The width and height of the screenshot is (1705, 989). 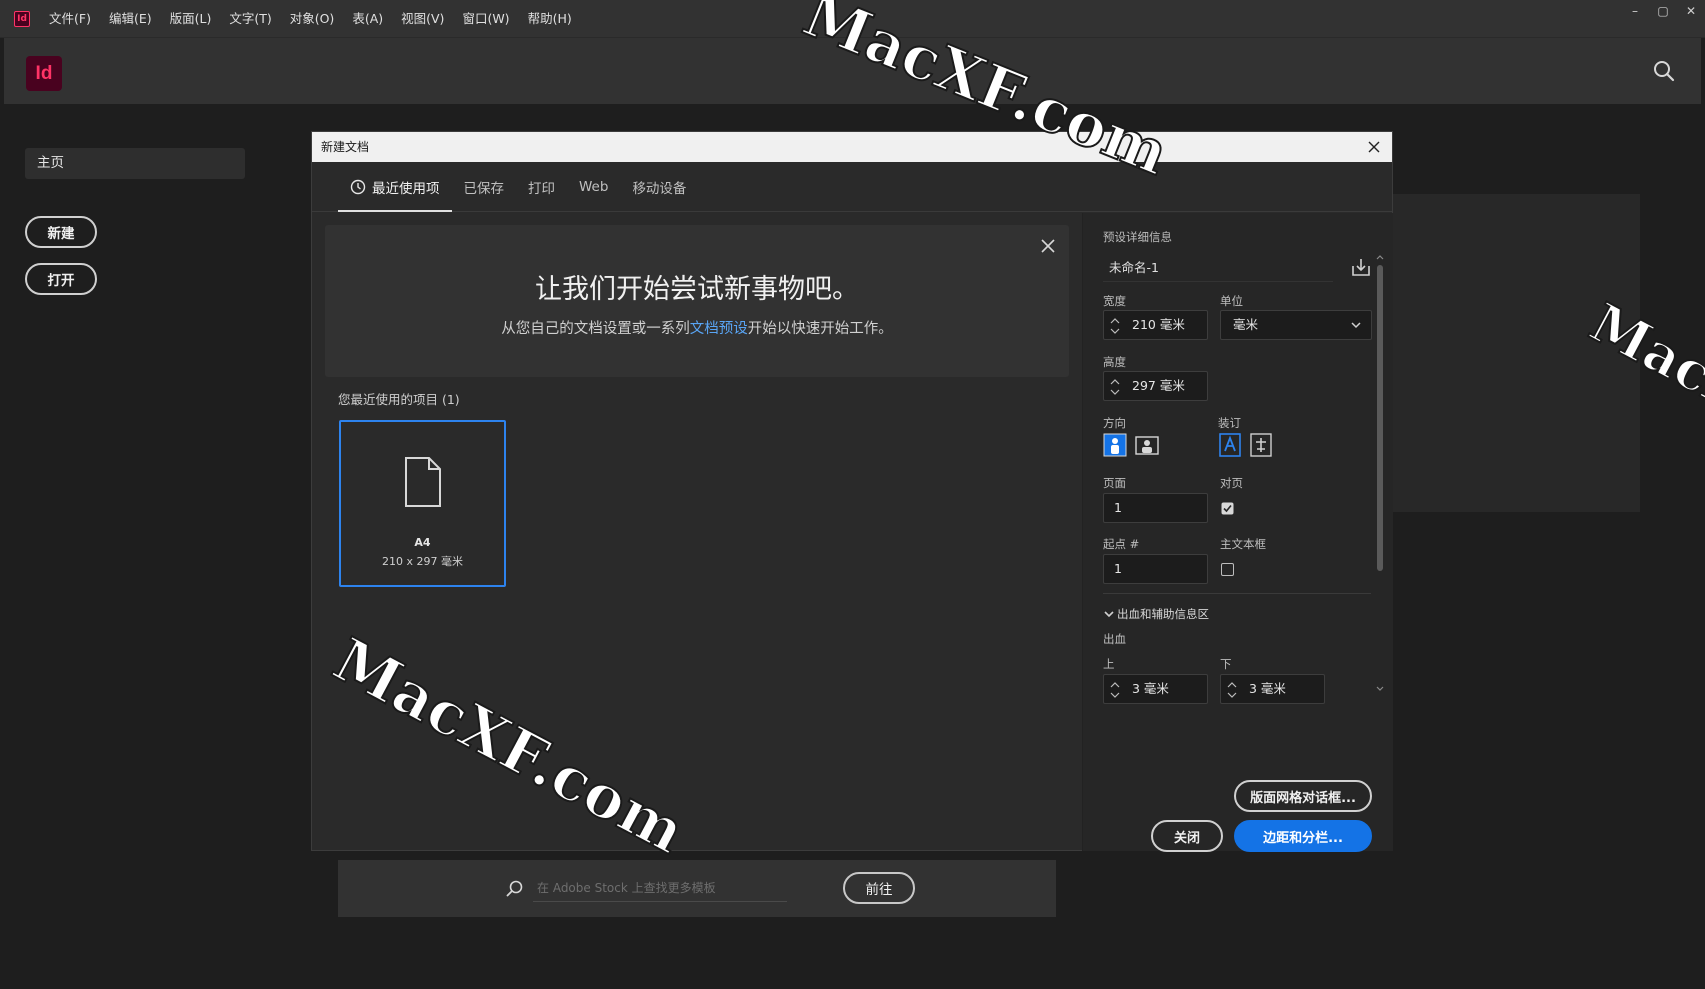 I want to click on new-button: 新建, so click(x=61, y=232).